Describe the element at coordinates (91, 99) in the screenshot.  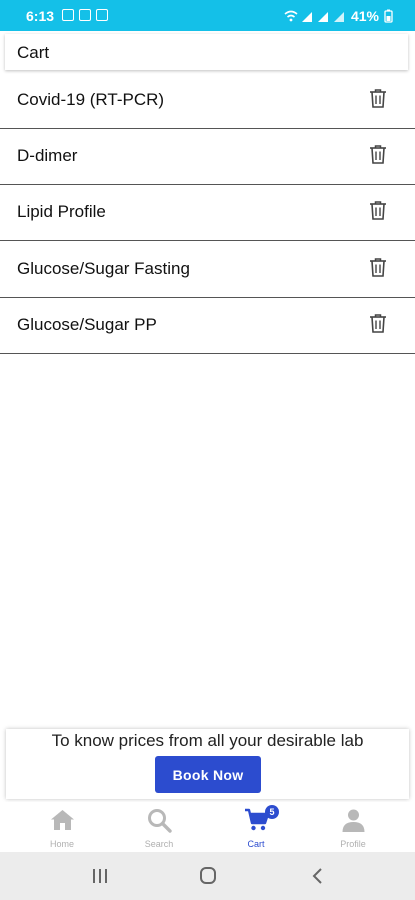
I see `cart-item-name: Covid-19 (RT-PCR)` at that location.